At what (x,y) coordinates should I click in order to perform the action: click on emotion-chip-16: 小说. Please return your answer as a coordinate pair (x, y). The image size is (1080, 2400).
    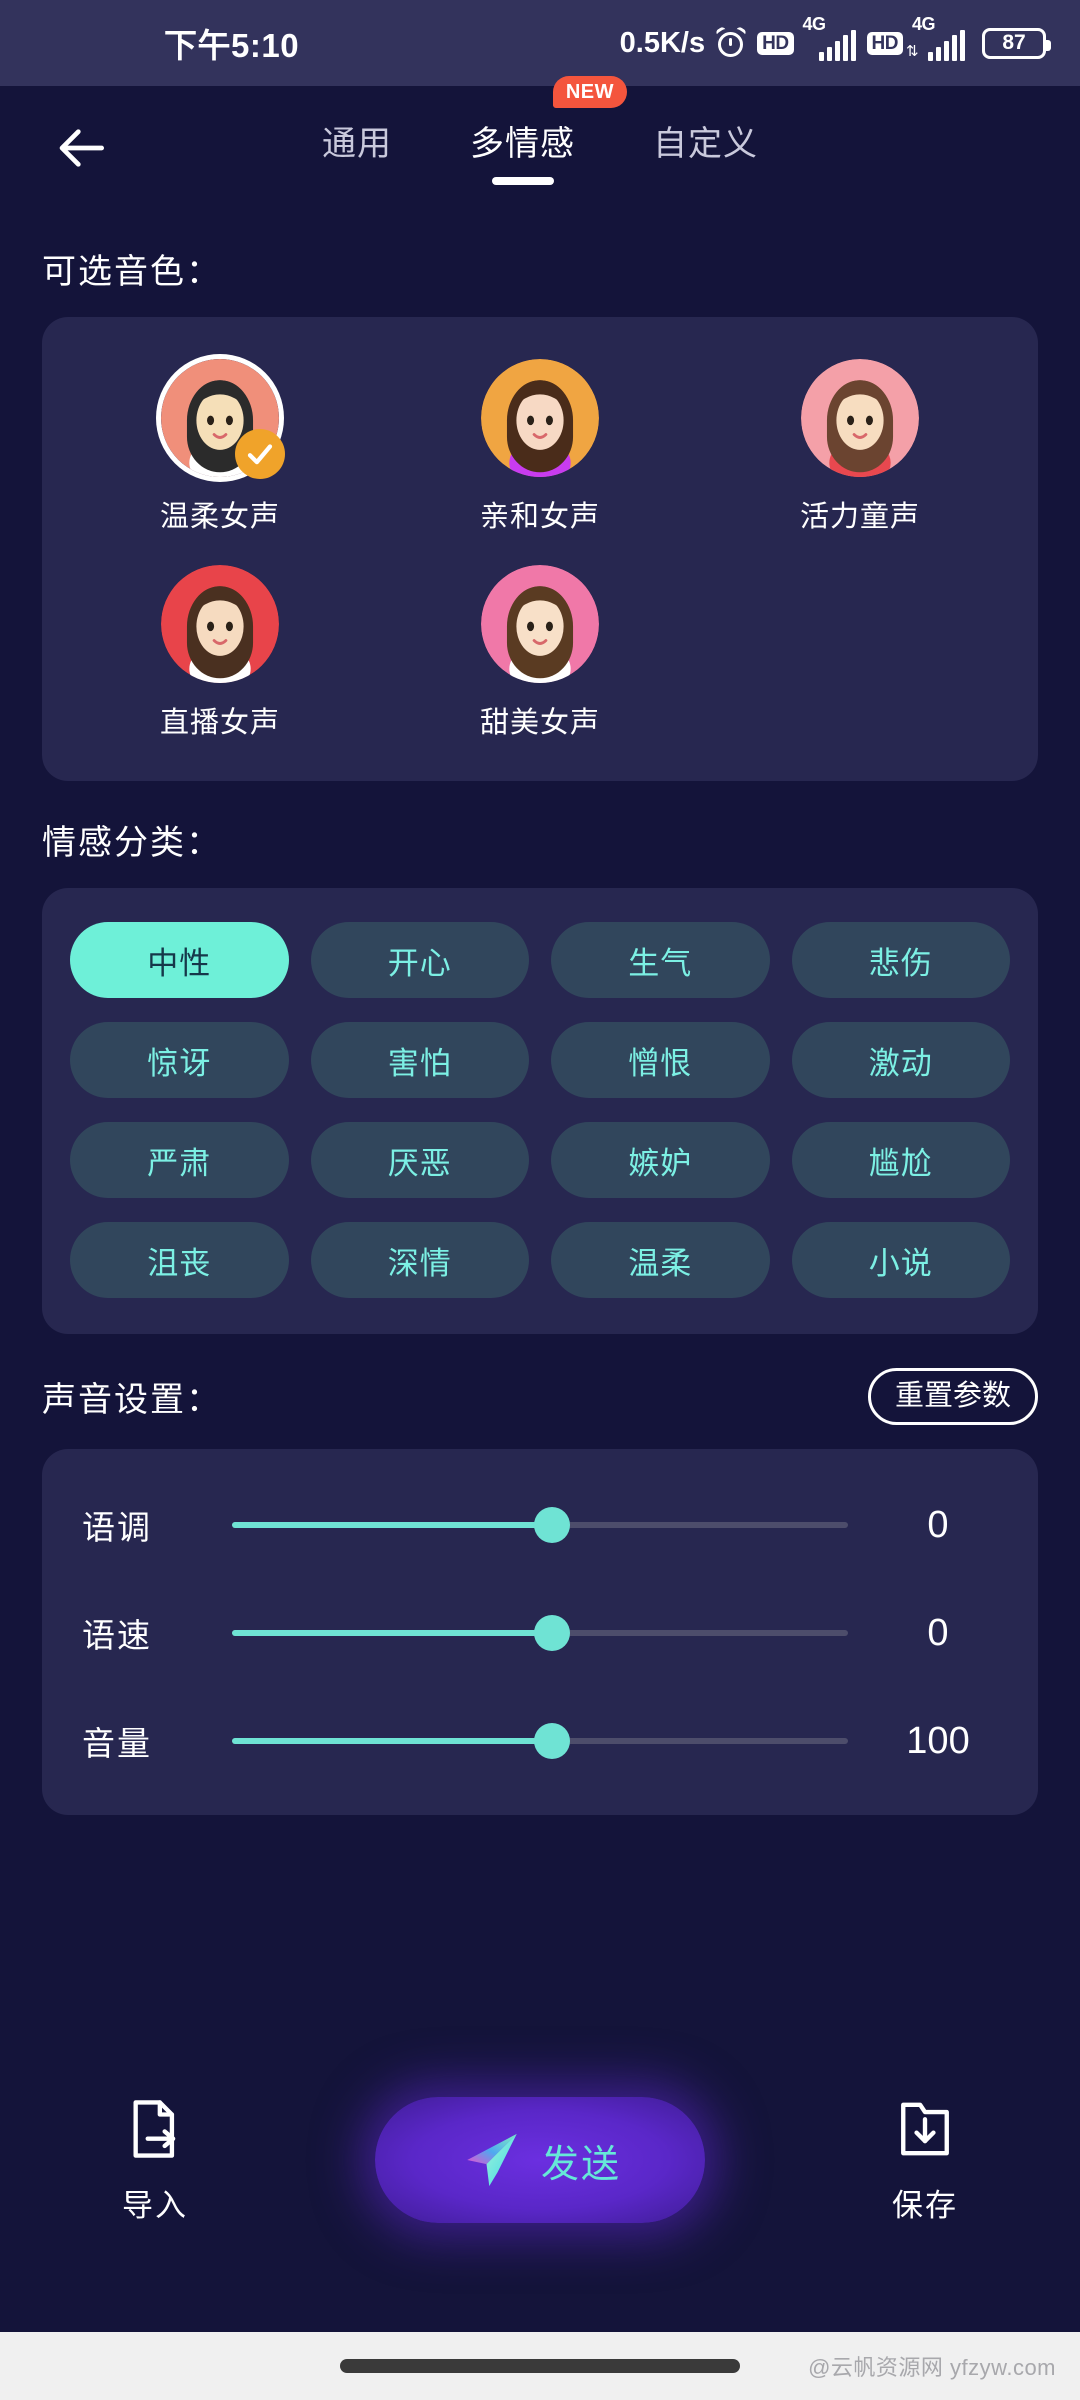
    Looking at the image, I should click on (900, 1260).